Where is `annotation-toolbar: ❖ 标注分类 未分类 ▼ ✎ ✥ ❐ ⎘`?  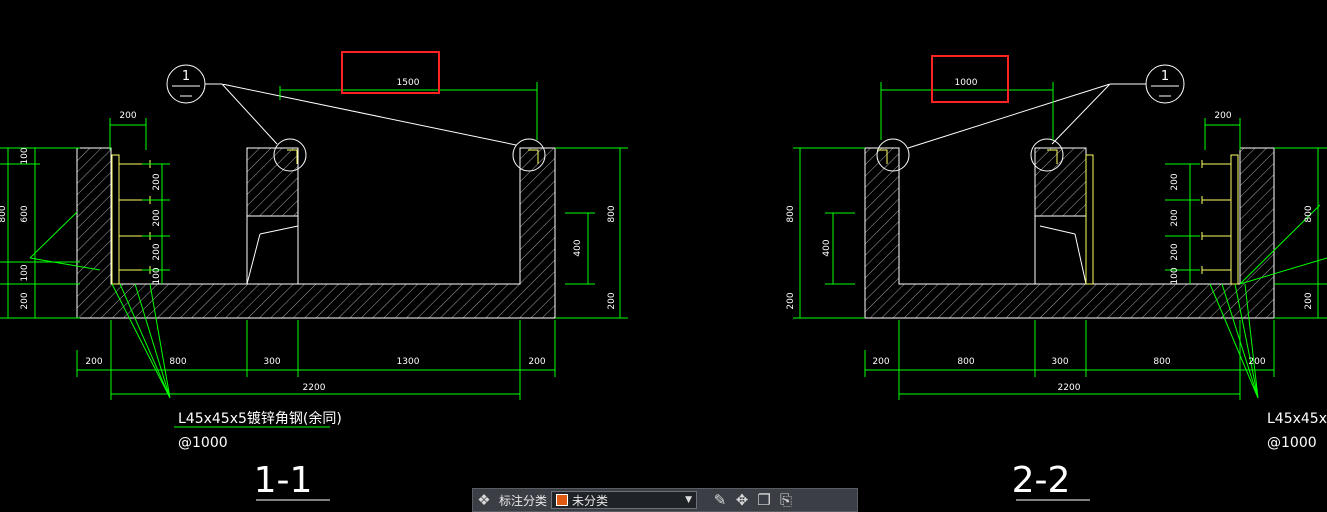 annotation-toolbar: ❖ 标注分类 未分类 ▼ ✎ ✥ ❐ ⎘ is located at coordinates (665, 500).